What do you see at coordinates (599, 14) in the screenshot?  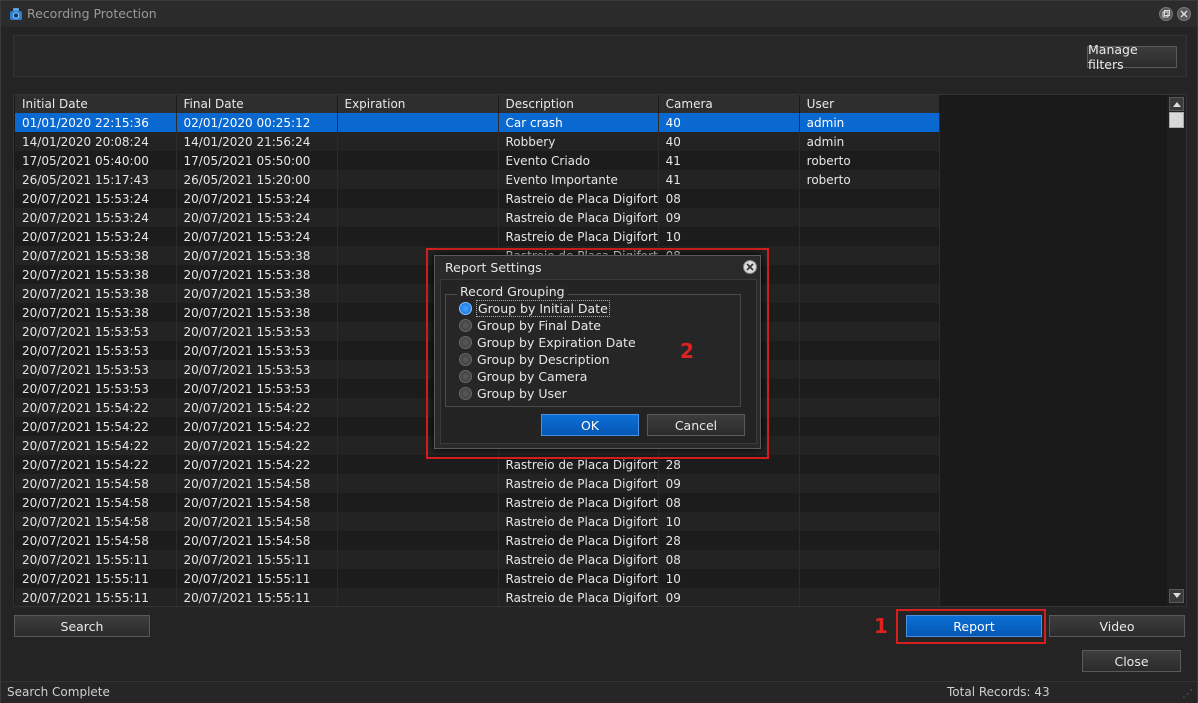 I see `title-bar: Recording Protection` at bounding box center [599, 14].